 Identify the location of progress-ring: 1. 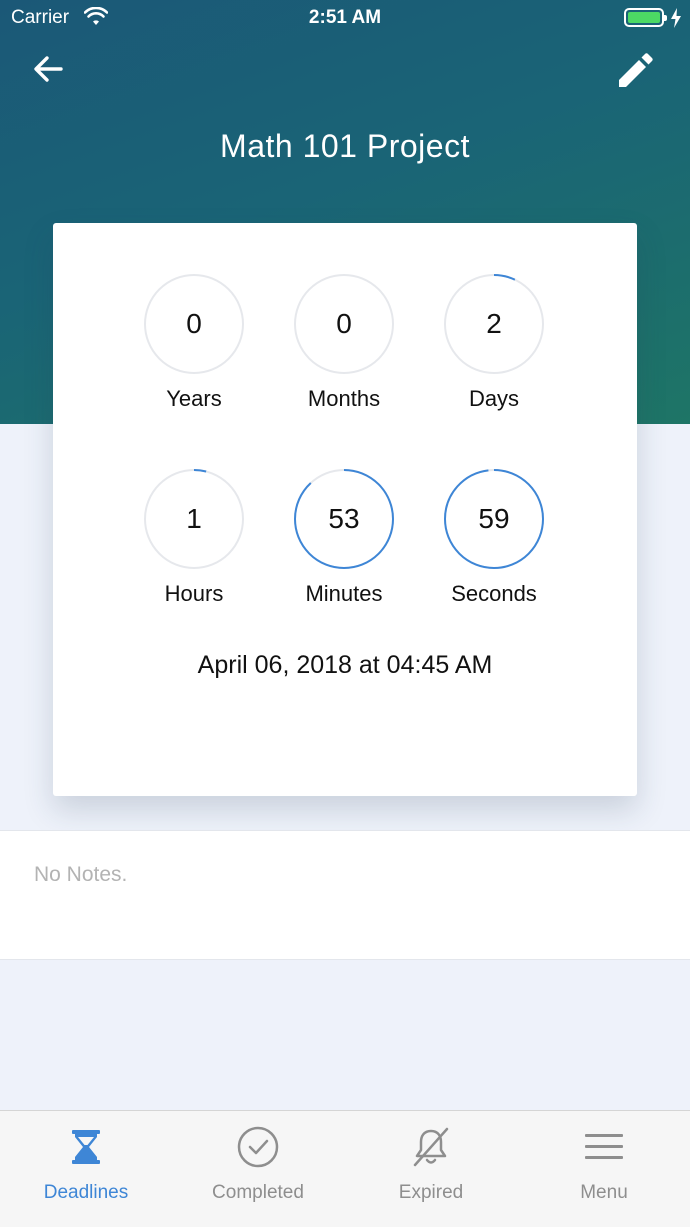
(194, 519).